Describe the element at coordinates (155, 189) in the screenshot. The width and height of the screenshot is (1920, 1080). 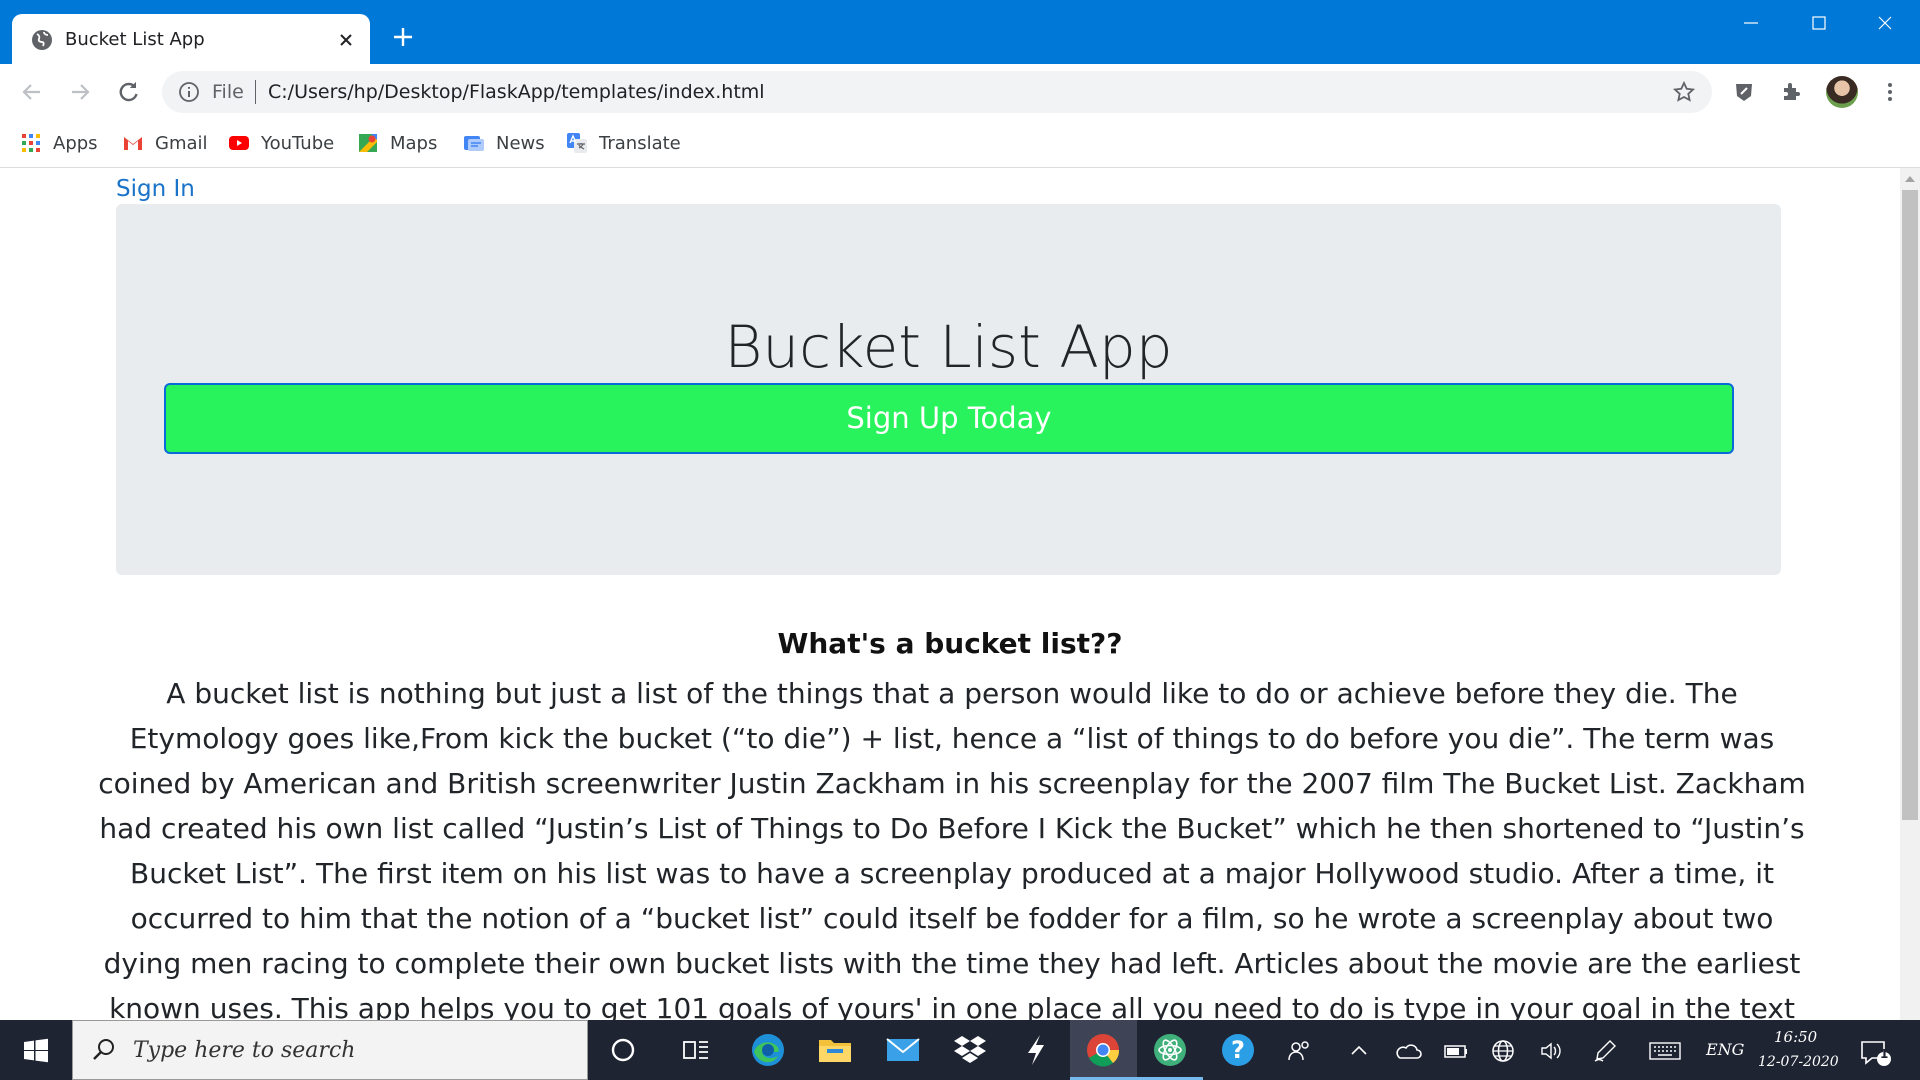
I see `signin-link: Sign In` at that location.